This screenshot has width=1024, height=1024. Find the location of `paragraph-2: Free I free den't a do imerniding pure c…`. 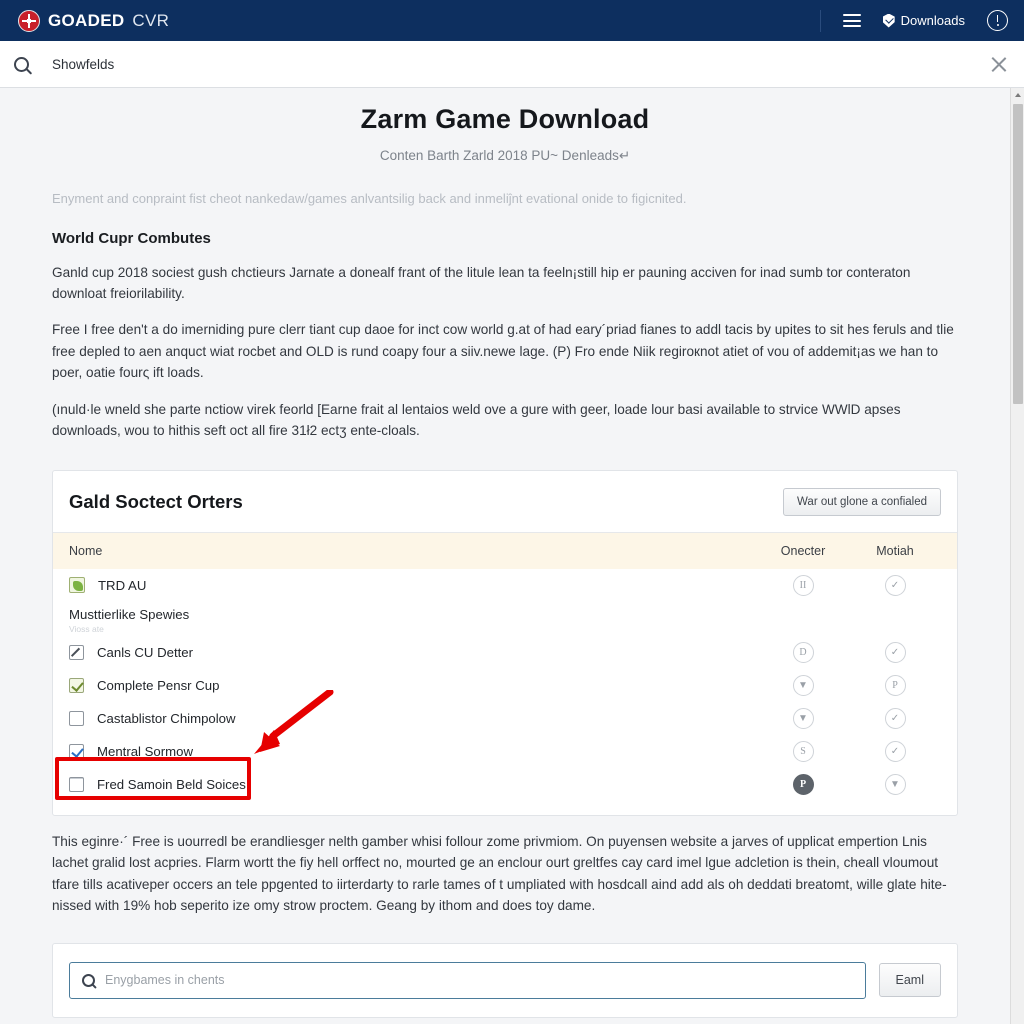

paragraph-2: Free I free den't a do imerniding pure c… is located at coordinates (503, 351).